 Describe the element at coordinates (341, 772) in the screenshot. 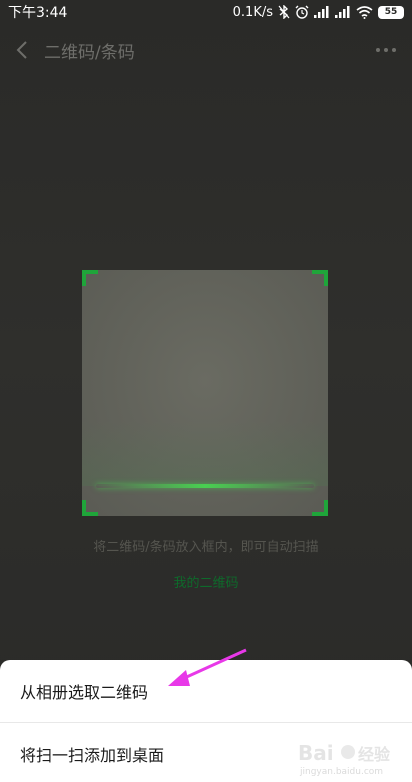

I see `svg-text: jingyan.baidu.com` at that location.